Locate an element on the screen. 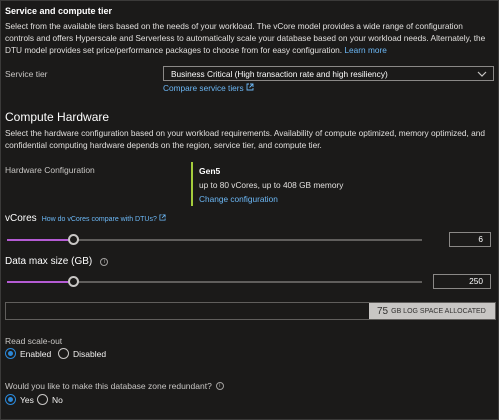 The image size is (499, 420). learn-more-link: Learn more is located at coordinates (365, 50).